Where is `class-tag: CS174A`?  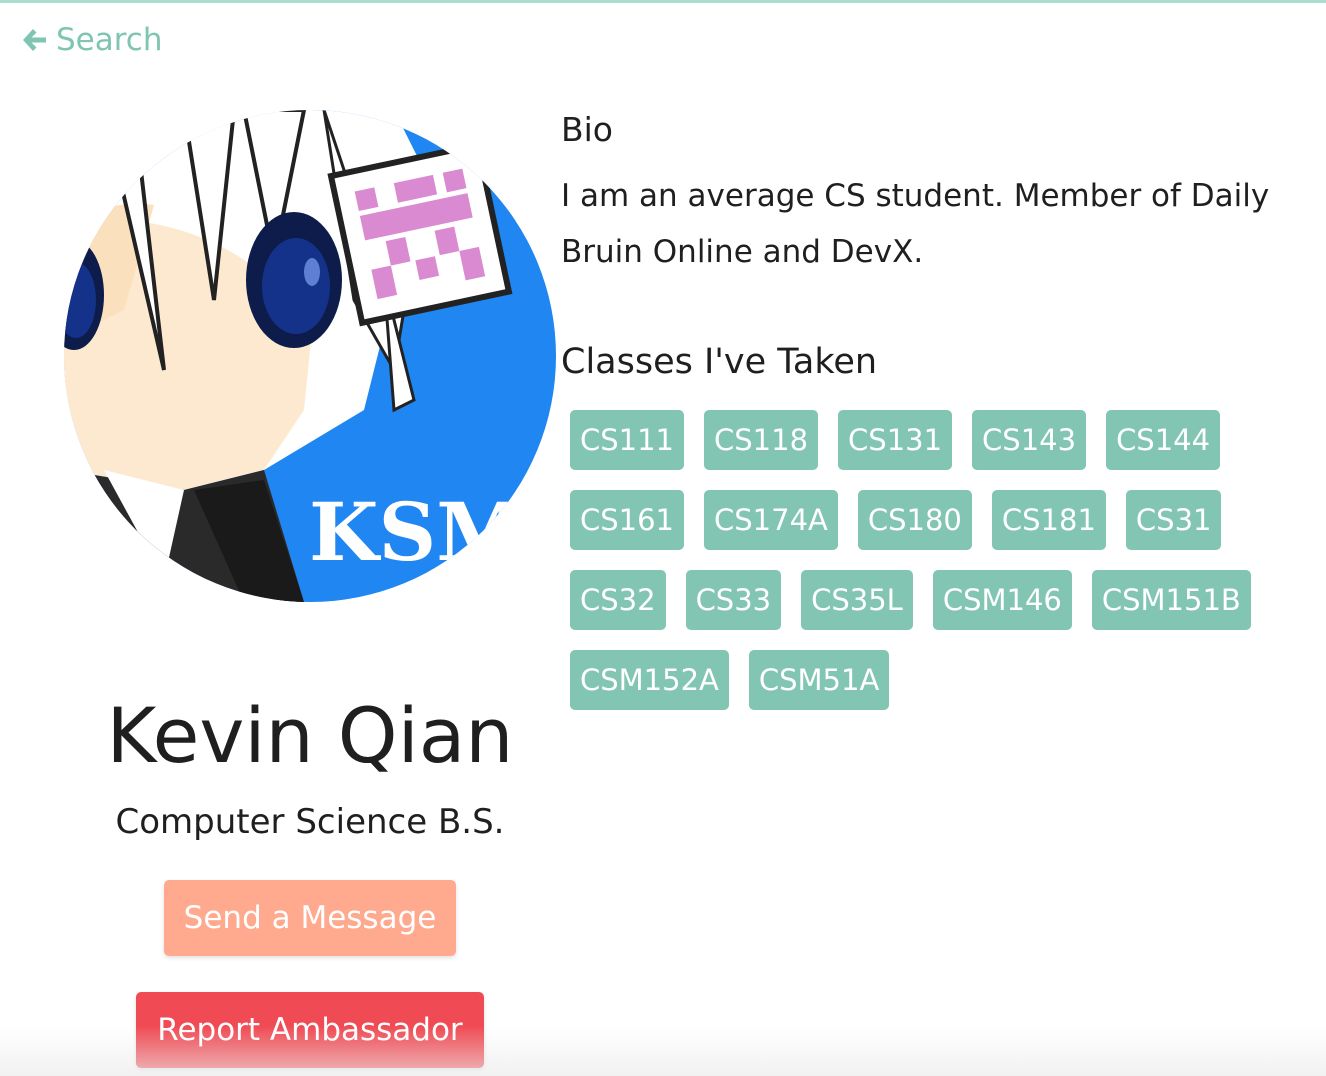 class-tag: CS174A is located at coordinates (771, 520).